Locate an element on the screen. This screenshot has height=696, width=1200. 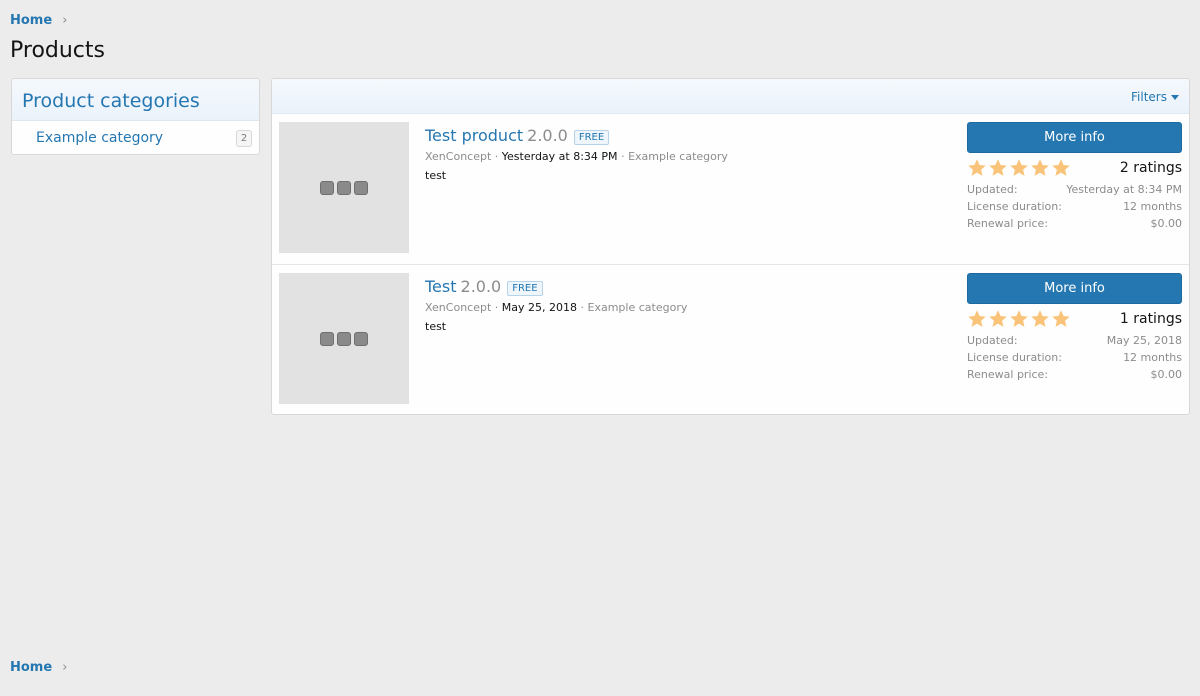
product-categories-block: Product categories Example category 2 is located at coordinates (135, 116).